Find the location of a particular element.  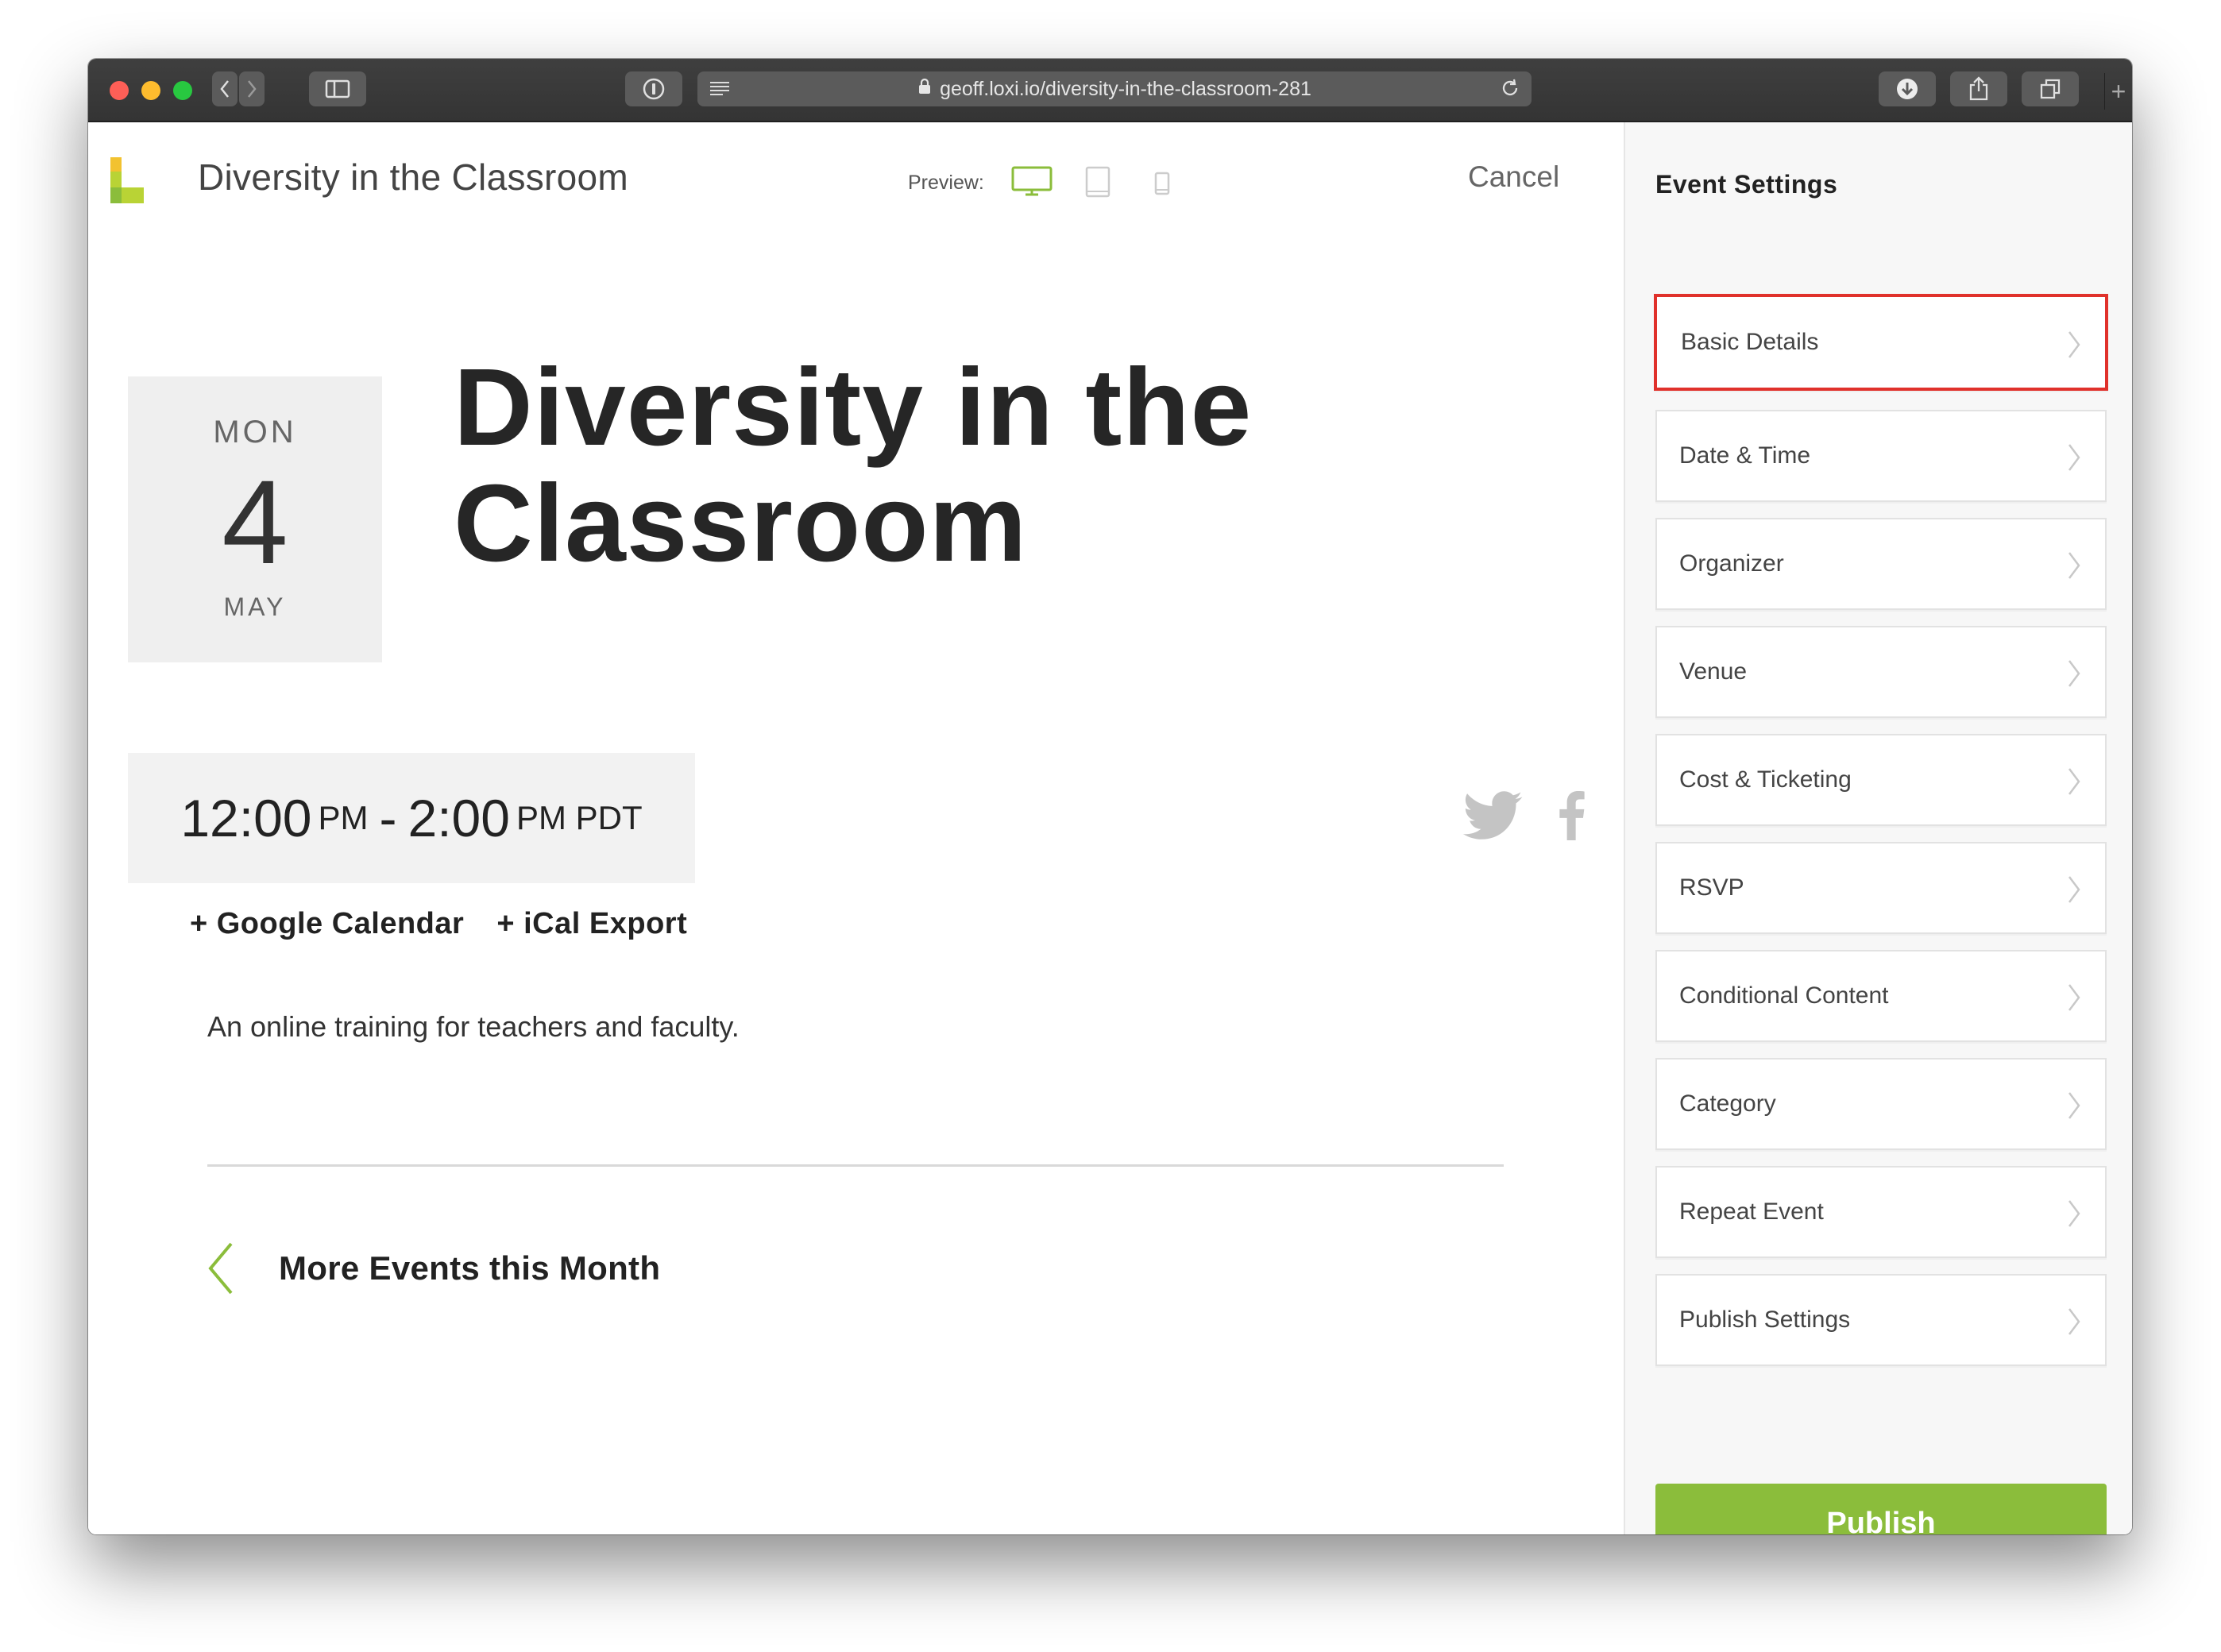

tabs-icon is located at coordinates (2051, 89).